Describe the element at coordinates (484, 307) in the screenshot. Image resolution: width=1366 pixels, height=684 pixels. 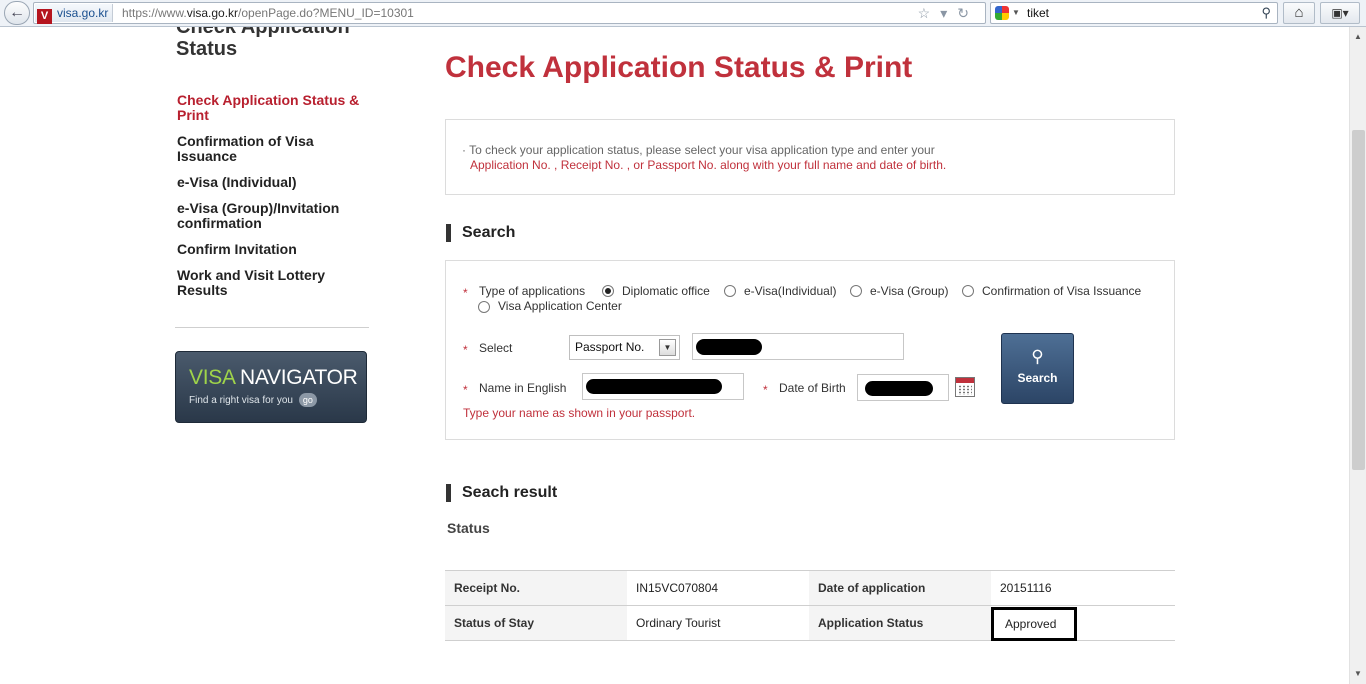
I see `radio-visa-application-center` at that location.